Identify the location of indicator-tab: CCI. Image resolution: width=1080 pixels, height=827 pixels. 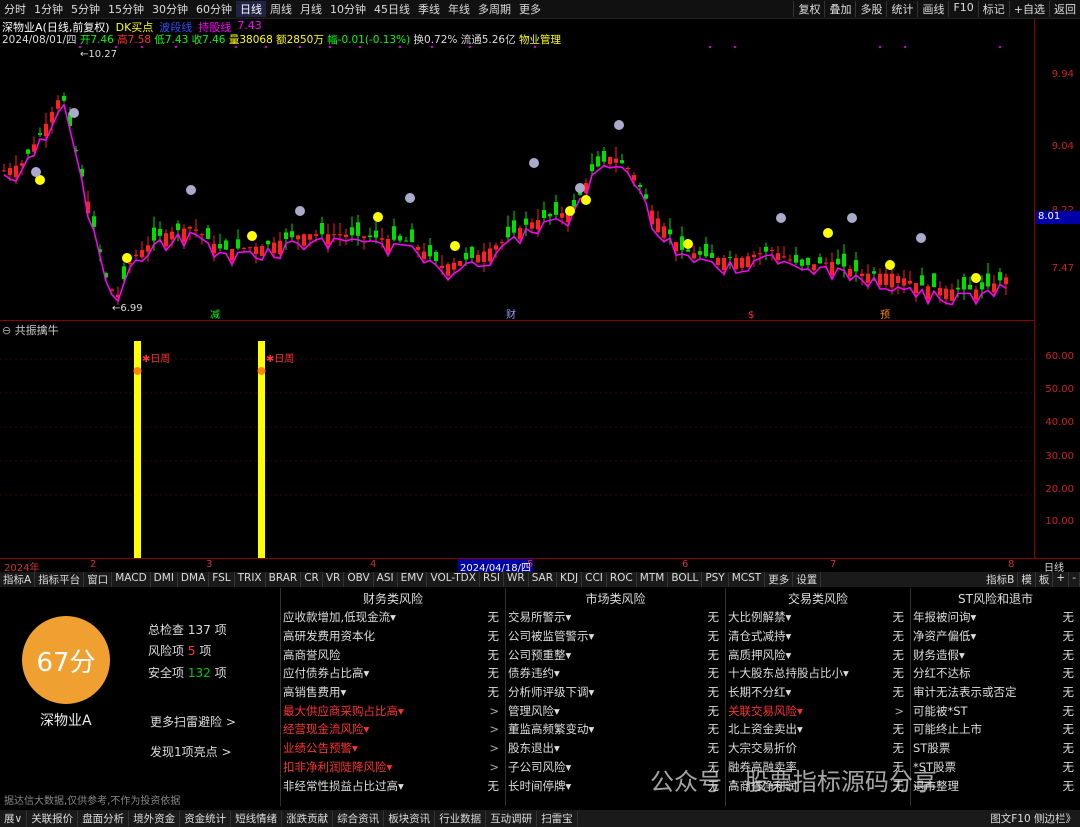
(594, 579).